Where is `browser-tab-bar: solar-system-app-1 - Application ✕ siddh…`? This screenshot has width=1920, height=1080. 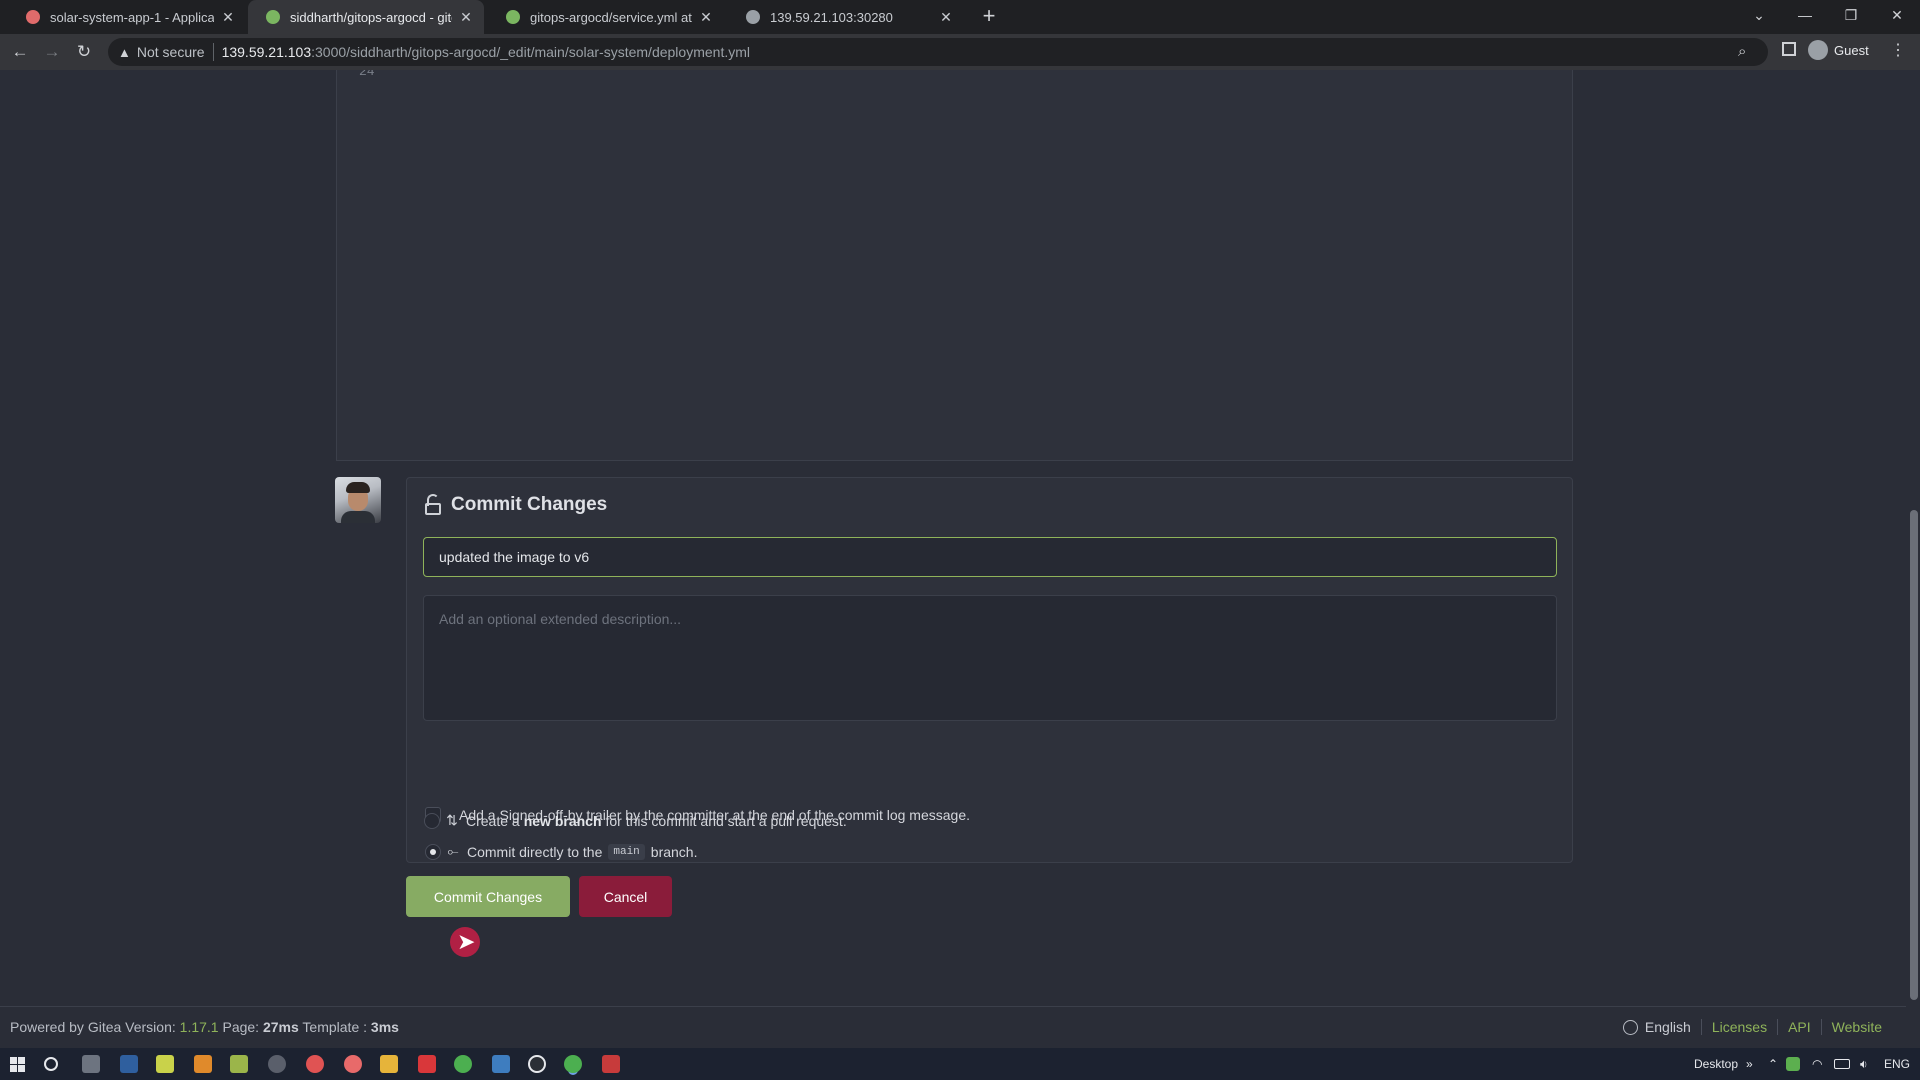 browser-tab-bar: solar-system-app-1 - Application ✕ siddh… is located at coordinates (960, 17).